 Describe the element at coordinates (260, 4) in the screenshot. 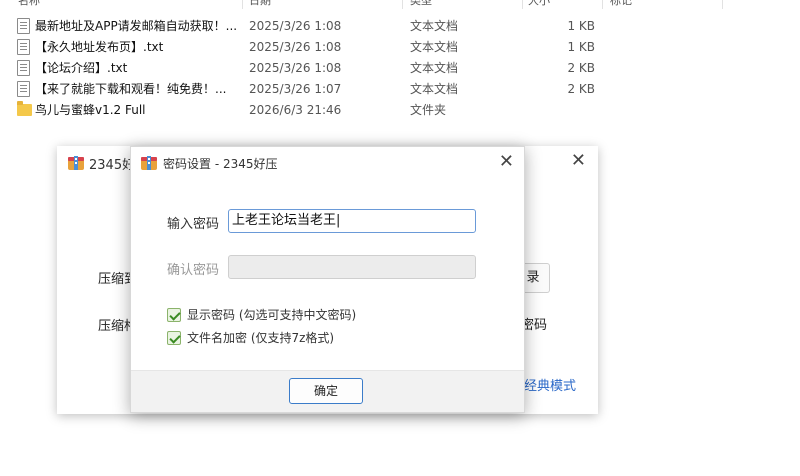

I see `column-date: 日期` at that location.